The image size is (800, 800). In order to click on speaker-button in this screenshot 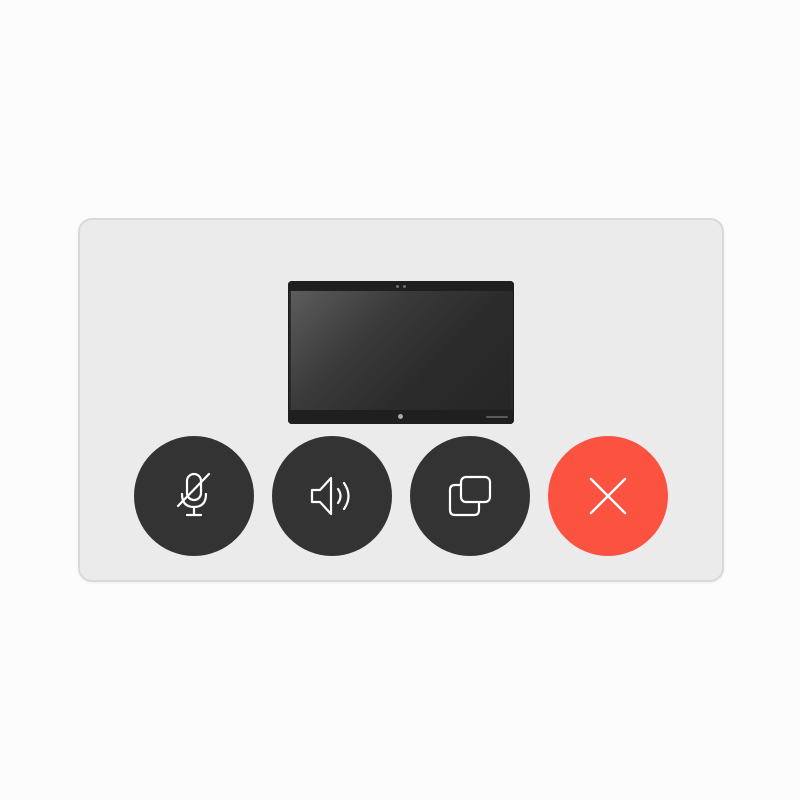, I will do `click(332, 496)`.